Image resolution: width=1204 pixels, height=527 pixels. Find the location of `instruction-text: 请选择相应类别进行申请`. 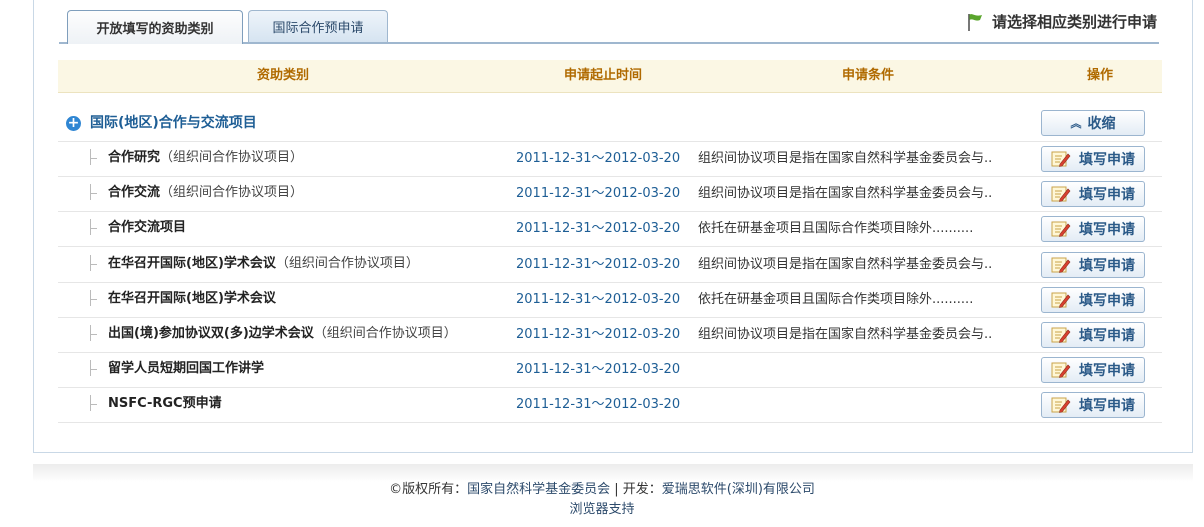

instruction-text: 请选择相应类别进行申请 is located at coordinates (1074, 22).